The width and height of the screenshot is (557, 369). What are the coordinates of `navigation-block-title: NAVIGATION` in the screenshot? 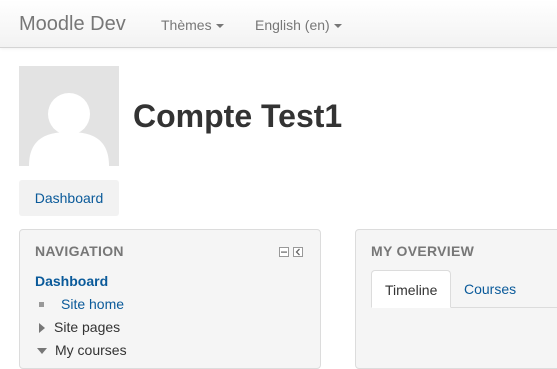 It's located at (79, 251).